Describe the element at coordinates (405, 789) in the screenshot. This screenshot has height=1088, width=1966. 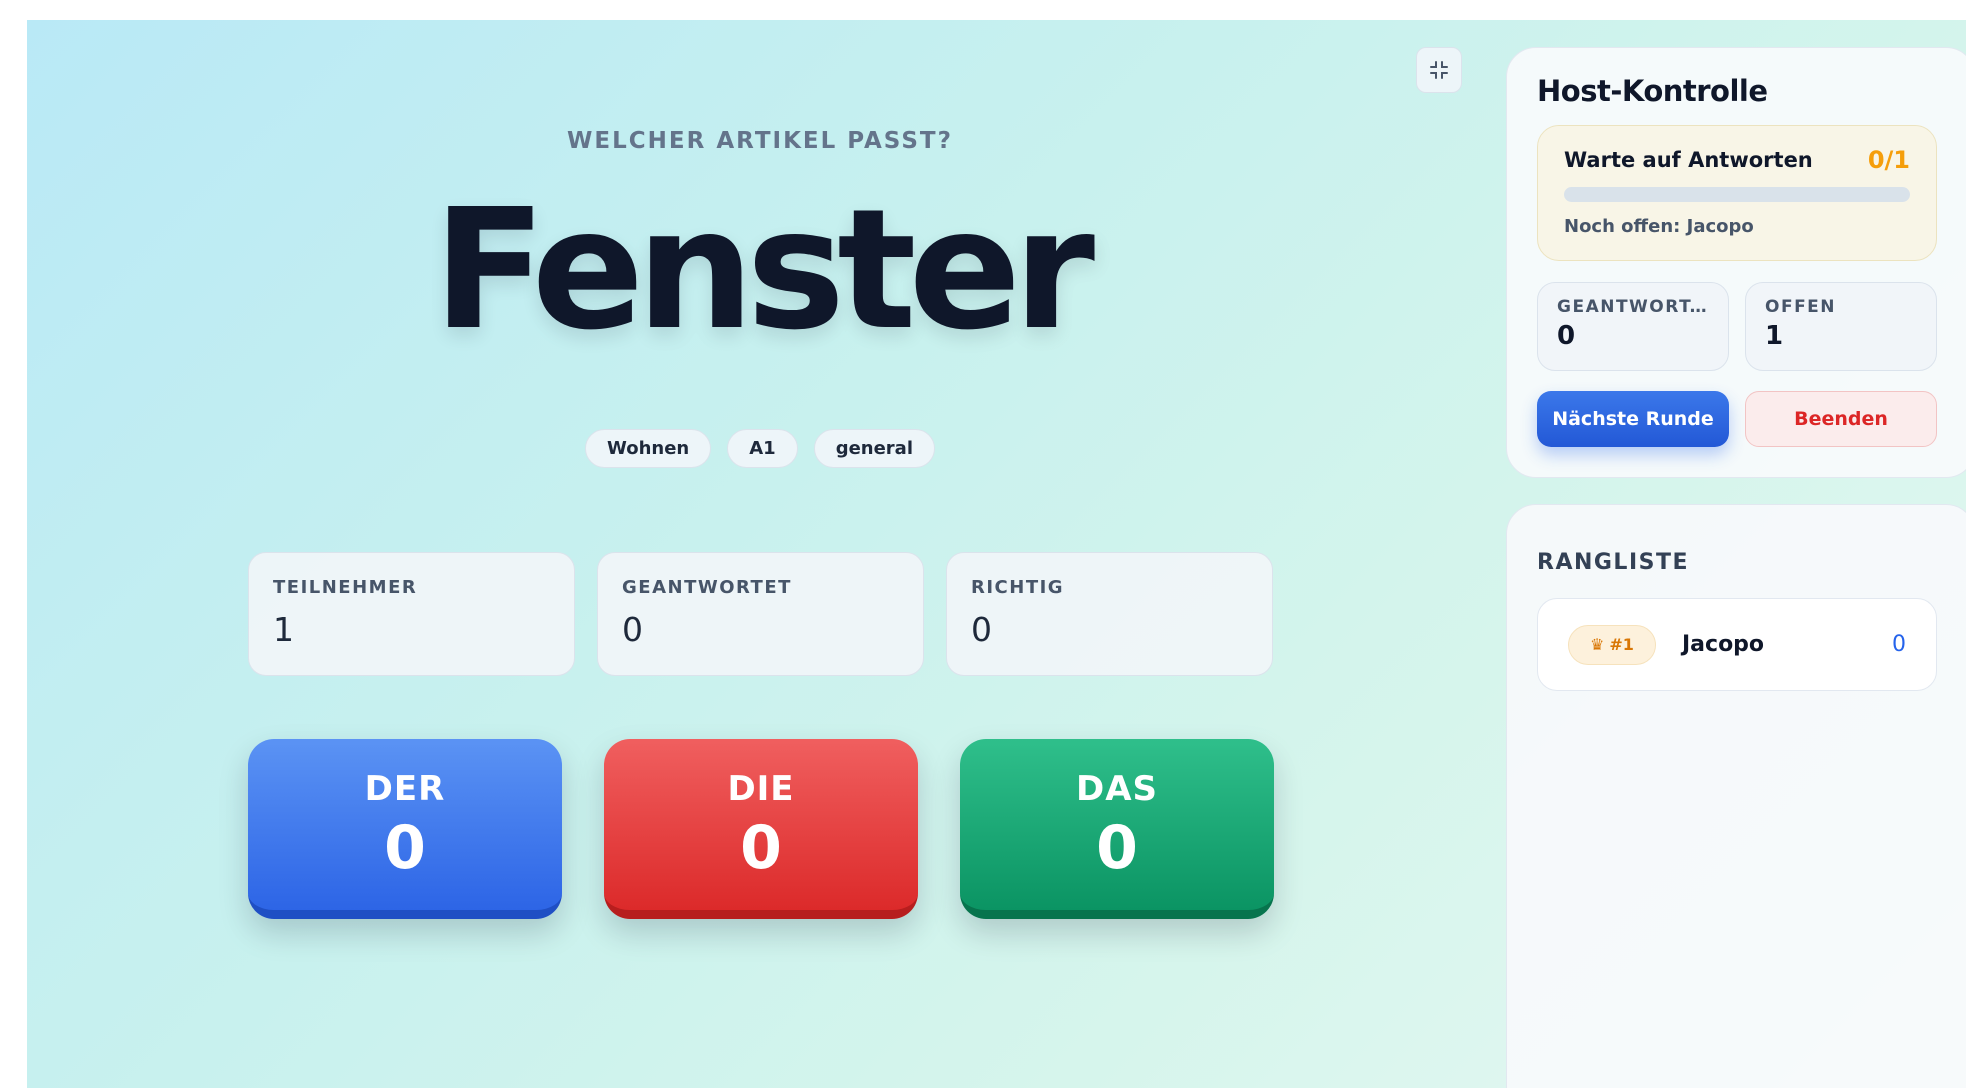
I see `article-label: DER` at that location.